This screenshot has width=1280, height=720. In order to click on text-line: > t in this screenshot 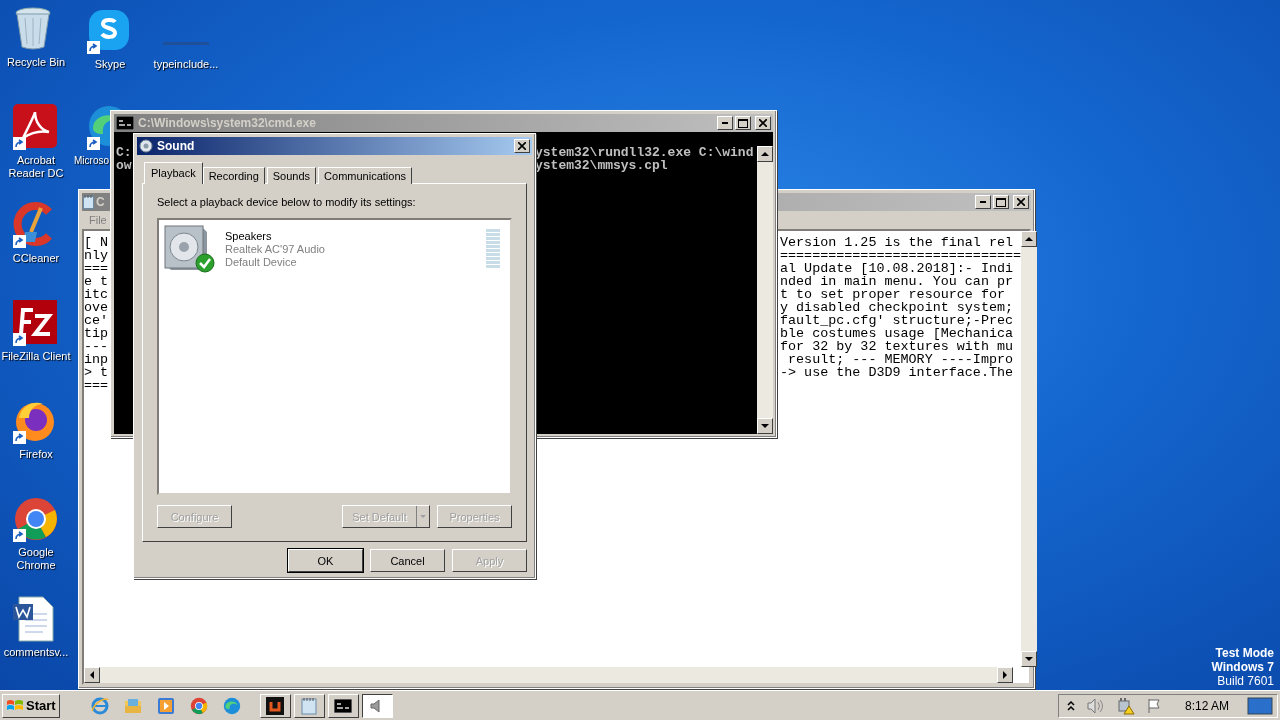, I will do `click(96, 372)`.